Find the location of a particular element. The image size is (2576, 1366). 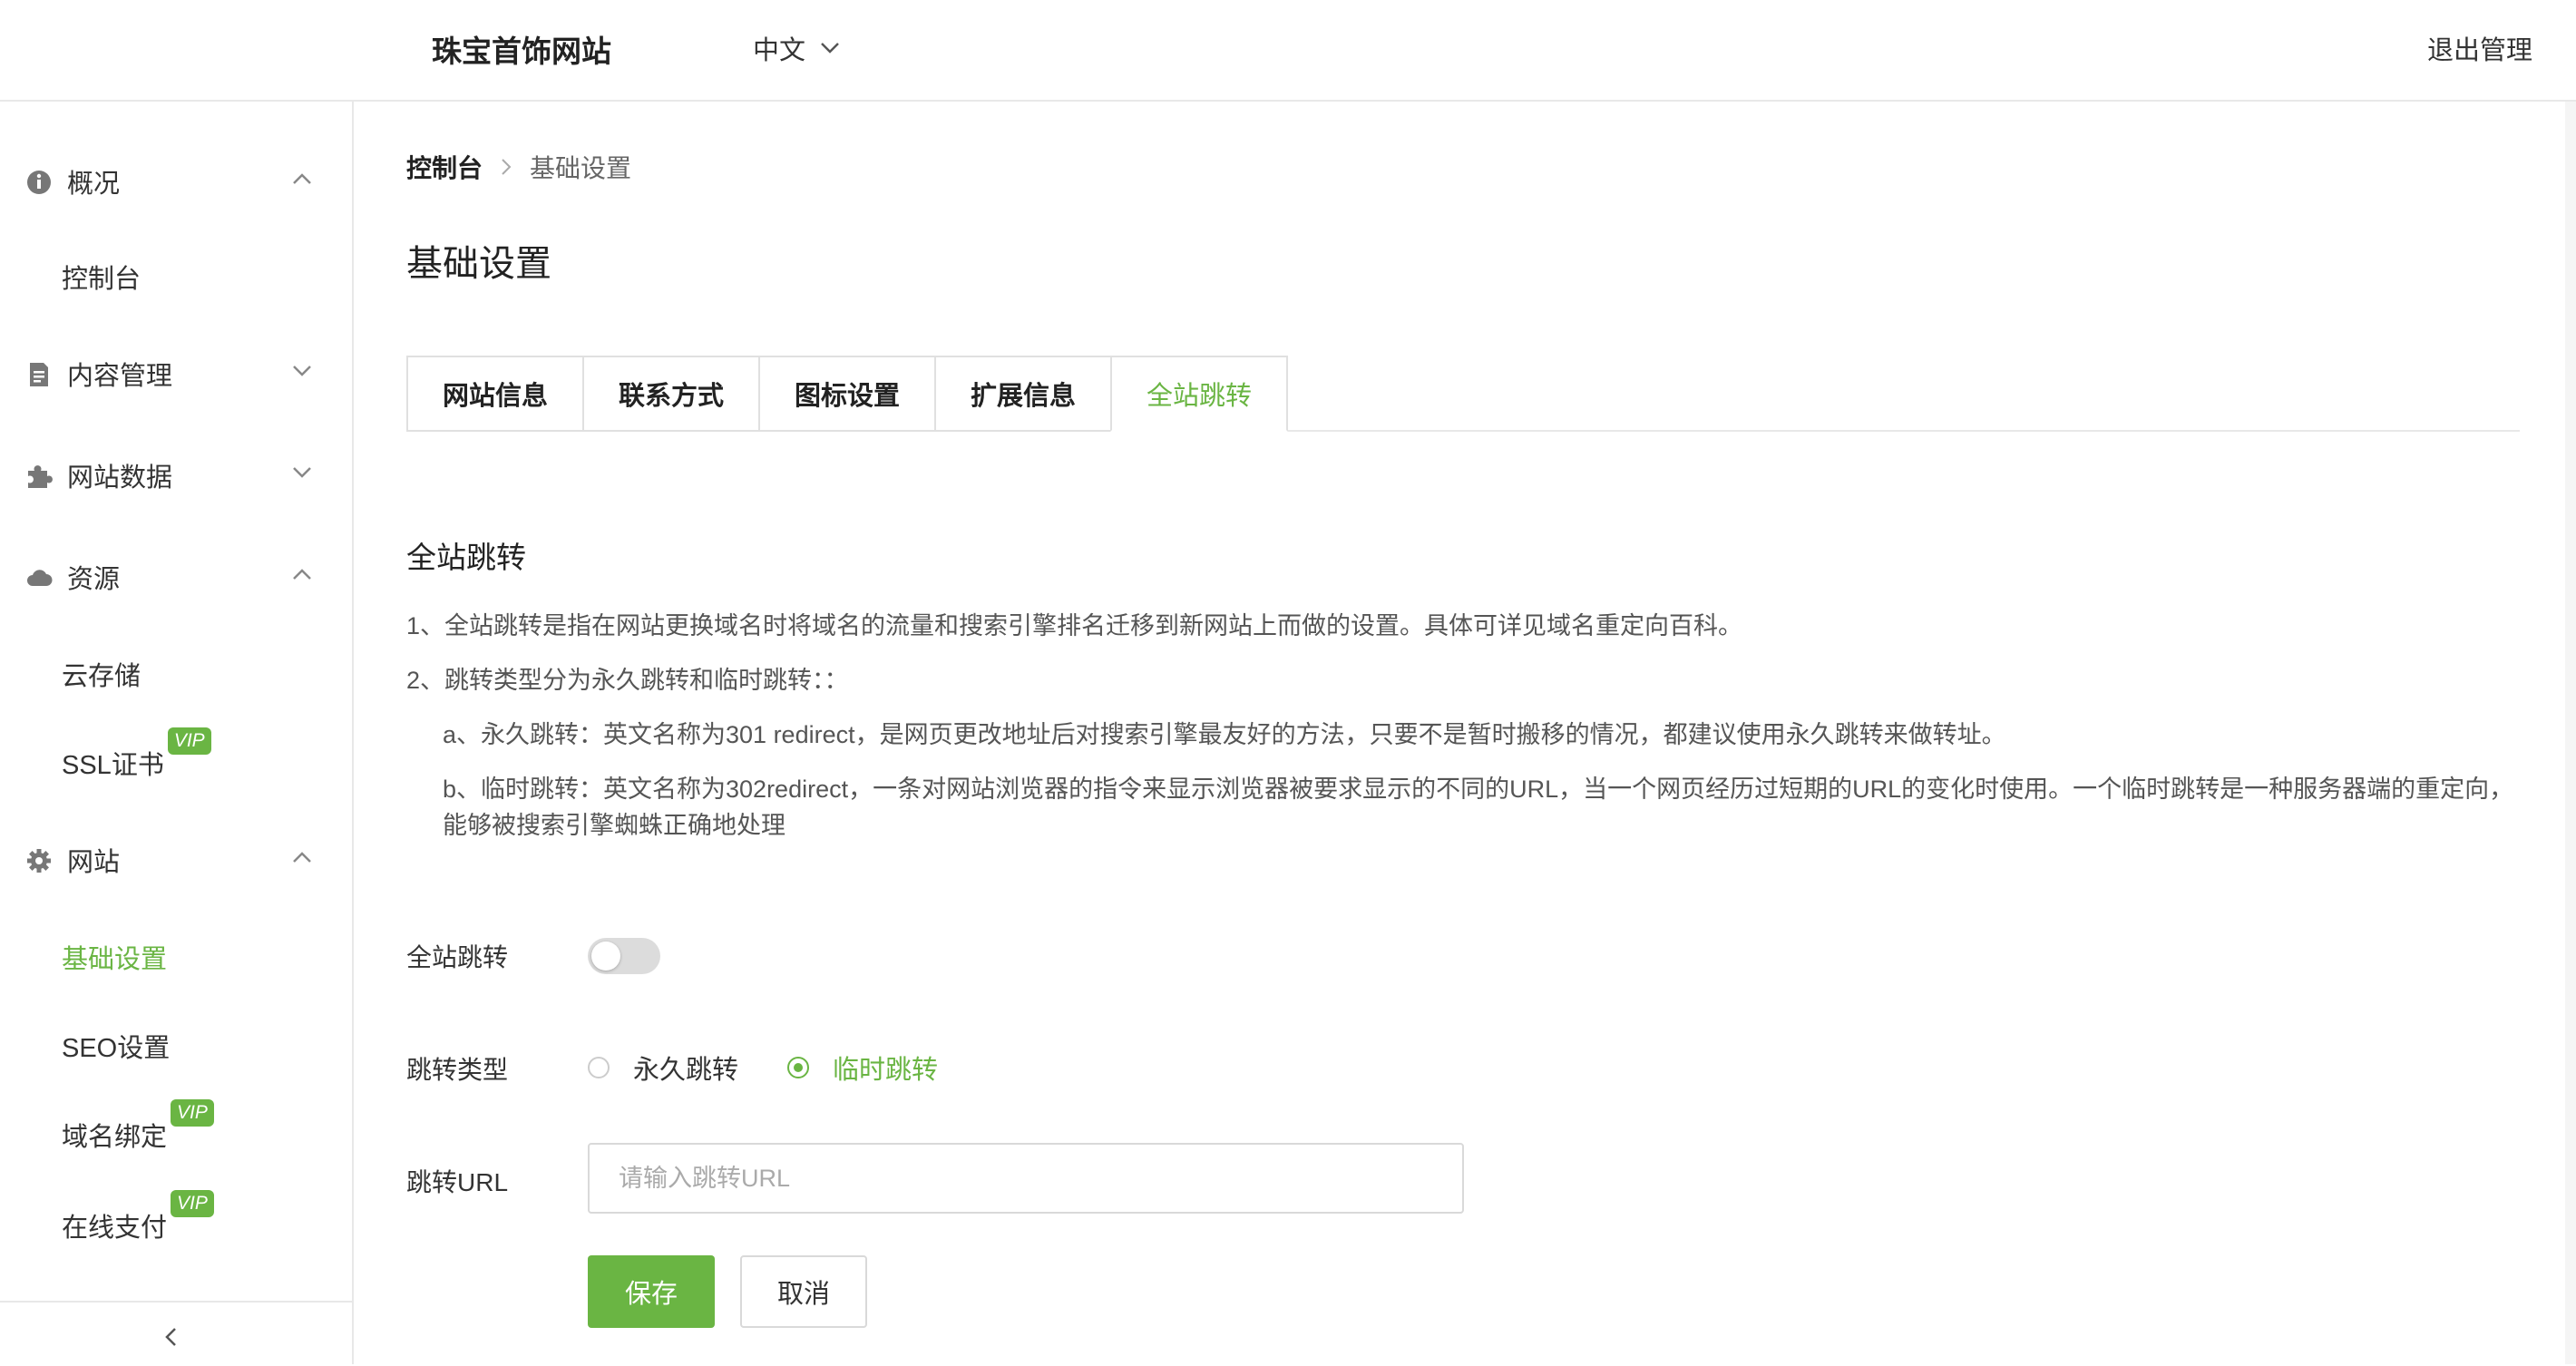

sidebar-item-label: SSL证书 is located at coordinates (113, 765).